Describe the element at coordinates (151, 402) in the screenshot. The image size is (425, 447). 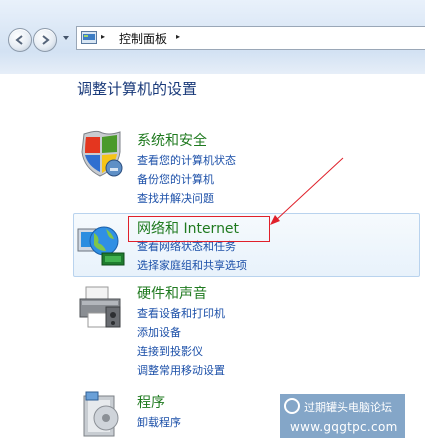
I see `category-programs: 程序` at that location.